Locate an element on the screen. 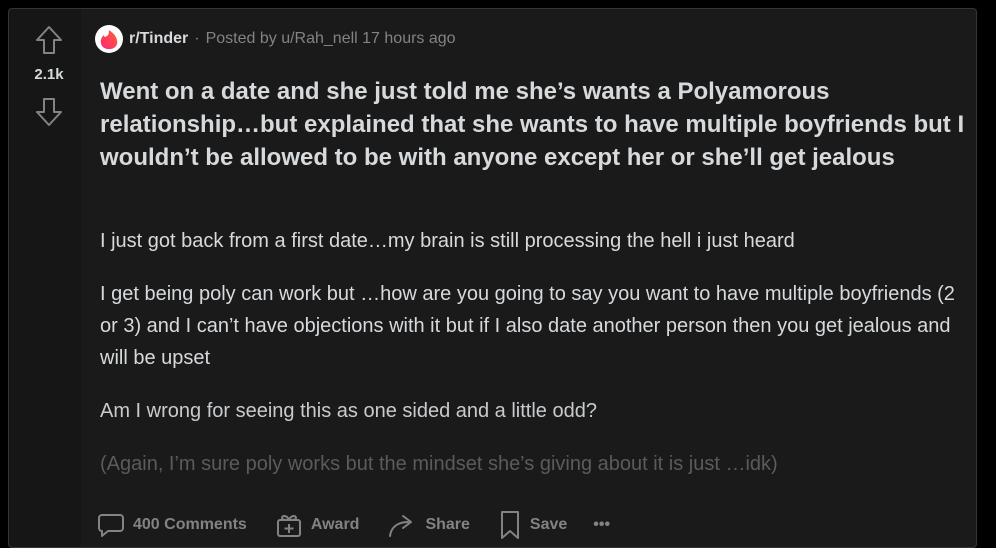 This screenshot has height=548, width=996. downvote-arrow-icon is located at coordinates (49, 112).